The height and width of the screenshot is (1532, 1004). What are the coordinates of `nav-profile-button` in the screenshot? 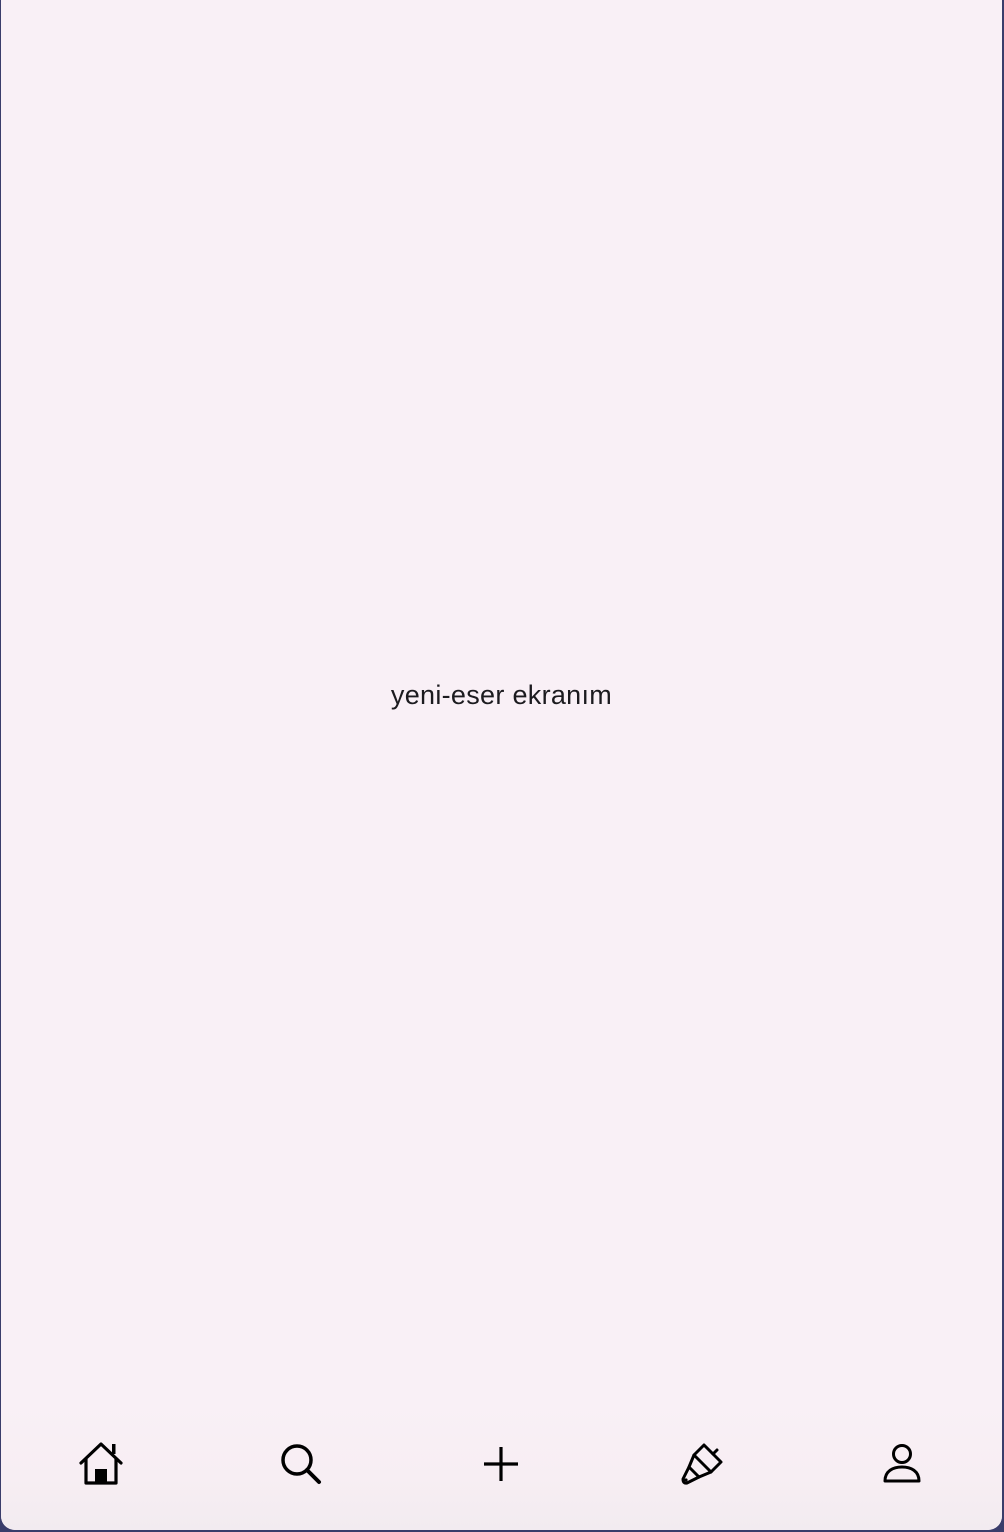 It's located at (902, 1464).